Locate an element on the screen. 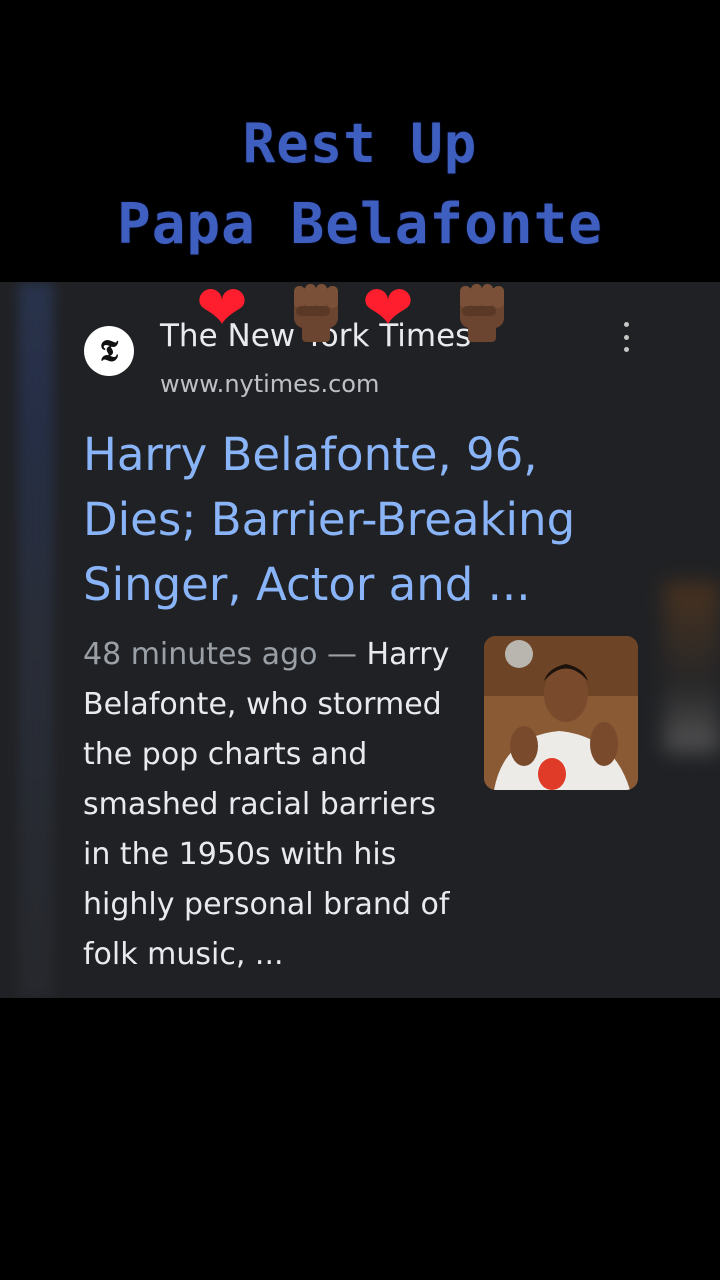  overlay-title-line2: Papa Belafonte is located at coordinates (359, 224).